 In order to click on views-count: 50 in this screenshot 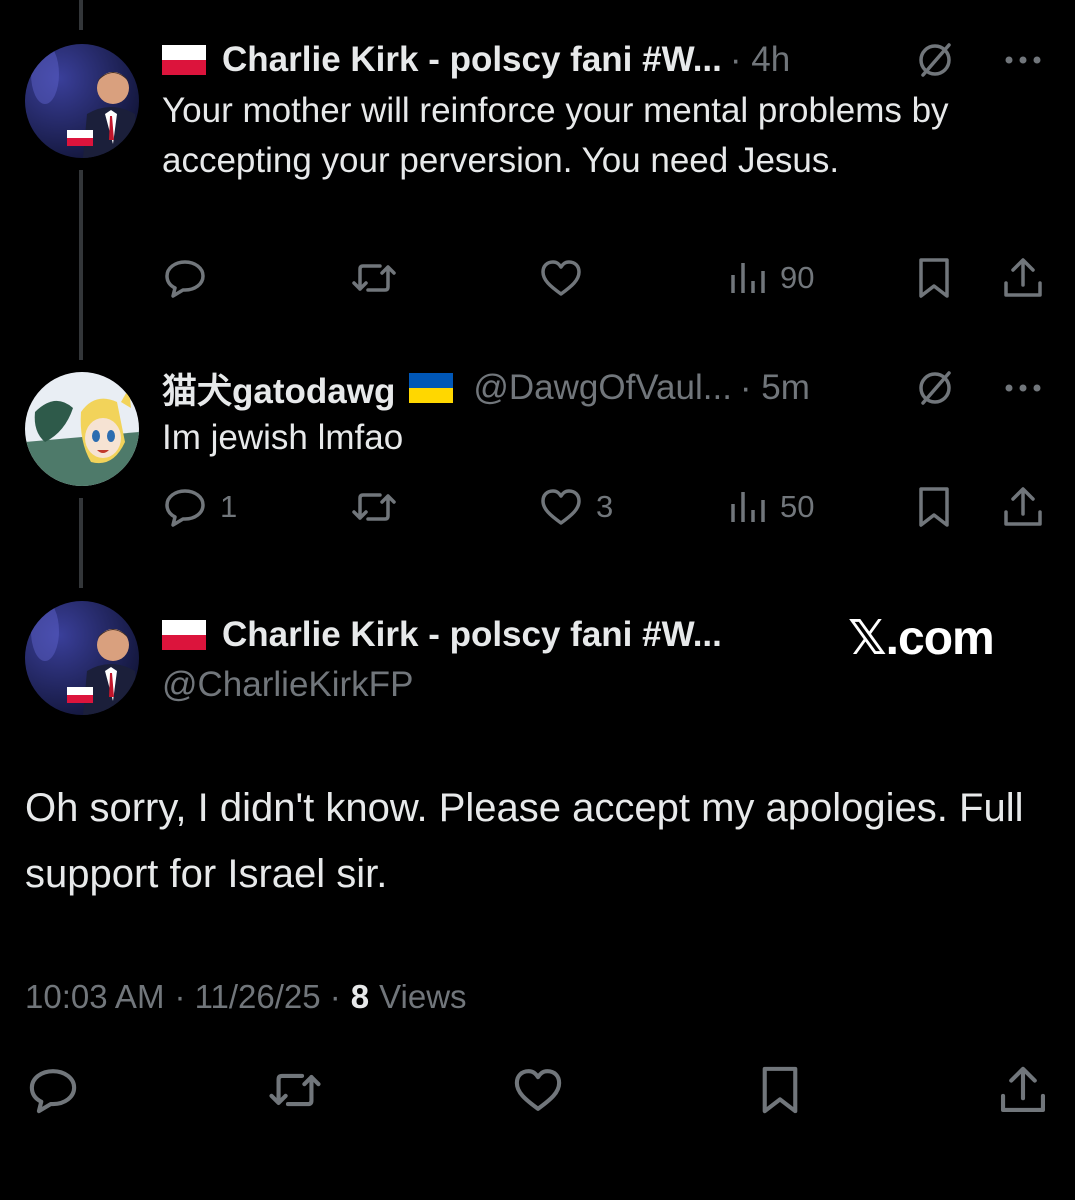, I will do `click(797, 506)`.